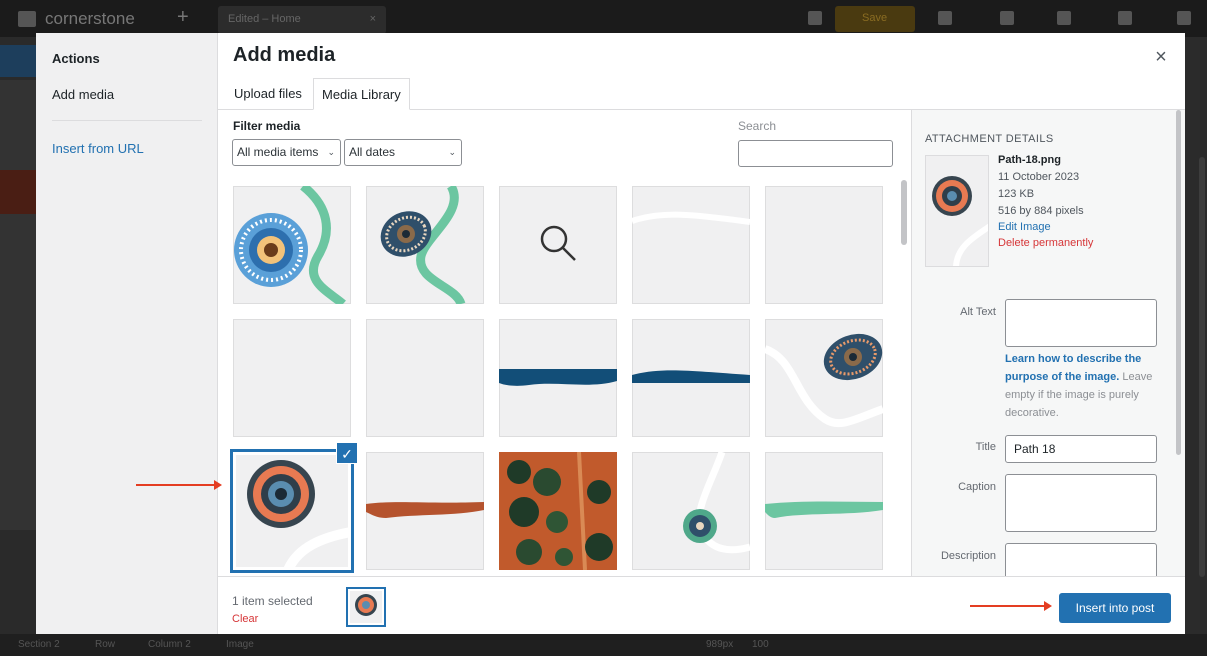 The image size is (1207, 656). What do you see at coordinates (361, 94) in the screenshot?
I see `tab-media-library: Media Library` at bounding box center [361, 94].